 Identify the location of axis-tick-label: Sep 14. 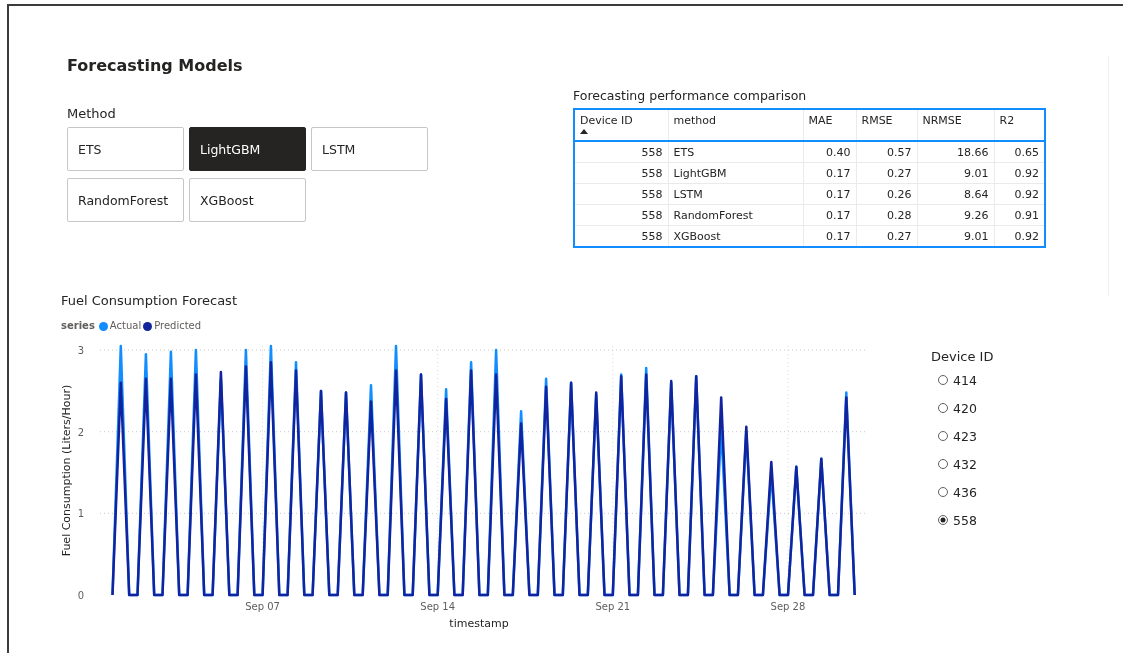
(438, 606).